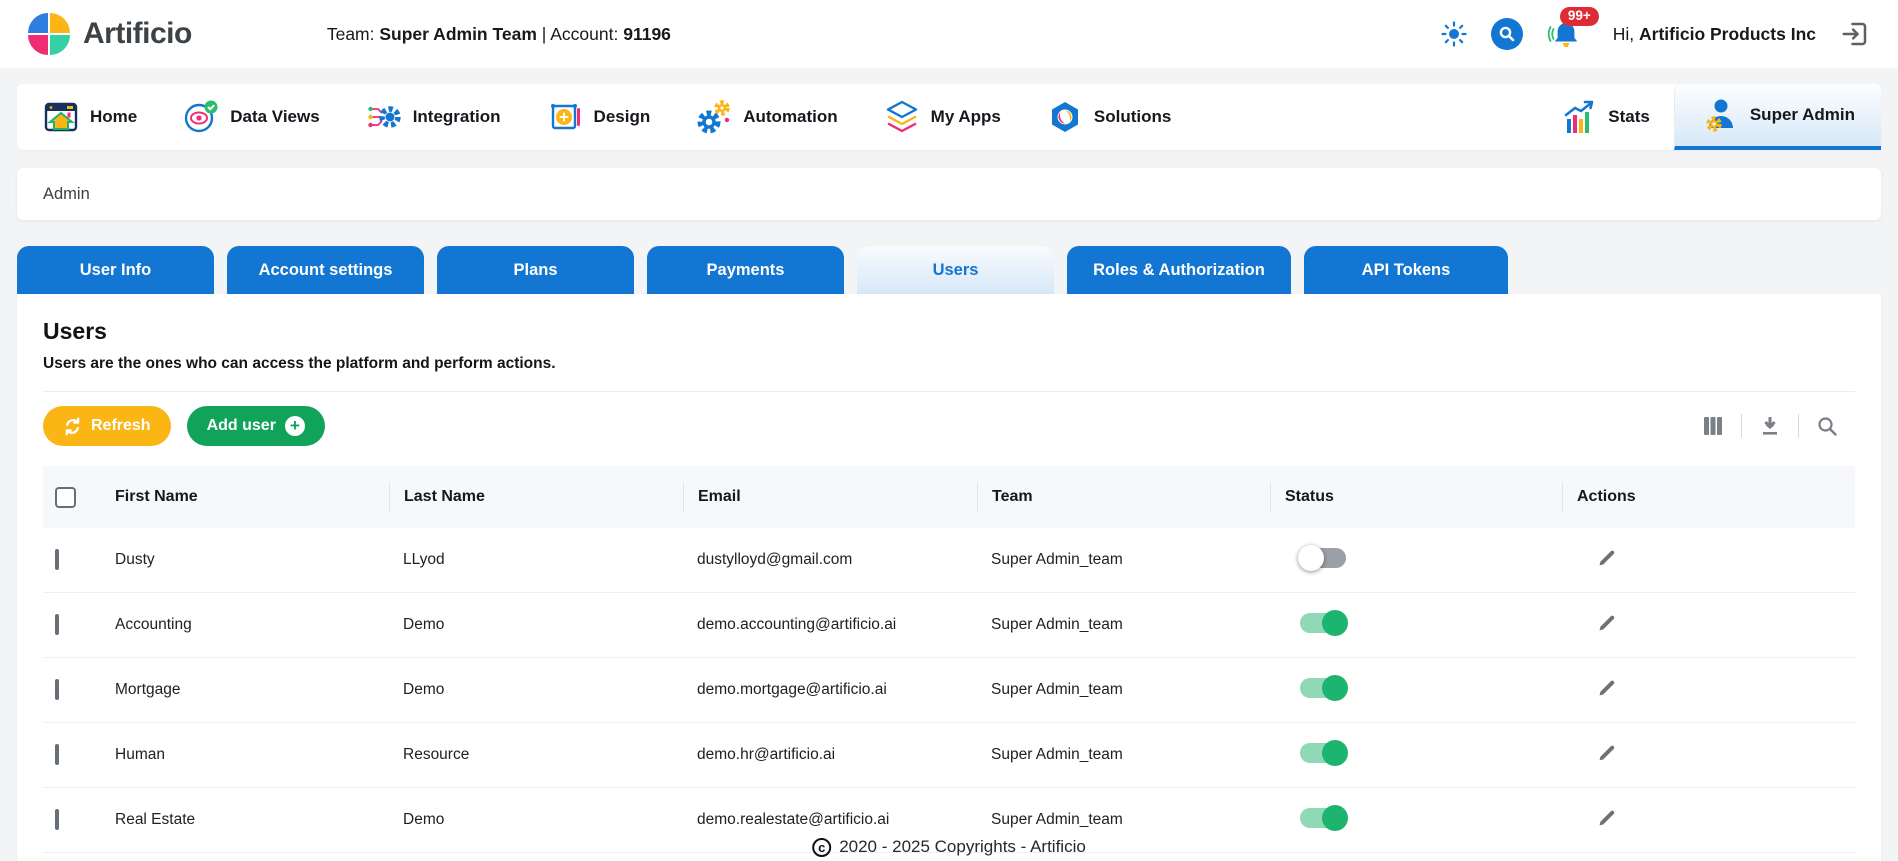  Describe the element at coordinates (949, 418) in the screenshot. I see `table-toolbar: Refresh Add user +` at that location.